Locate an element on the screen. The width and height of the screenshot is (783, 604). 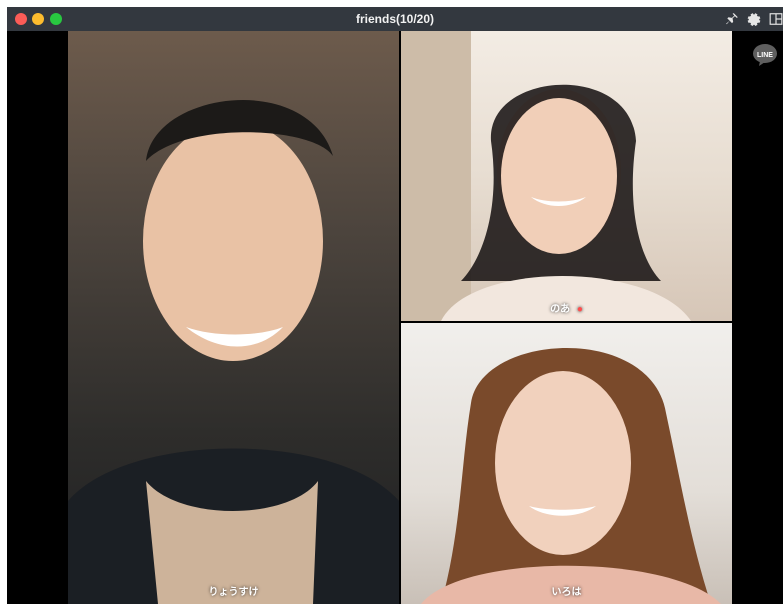
line-logo: LINE is located at coordinates (765, 55).